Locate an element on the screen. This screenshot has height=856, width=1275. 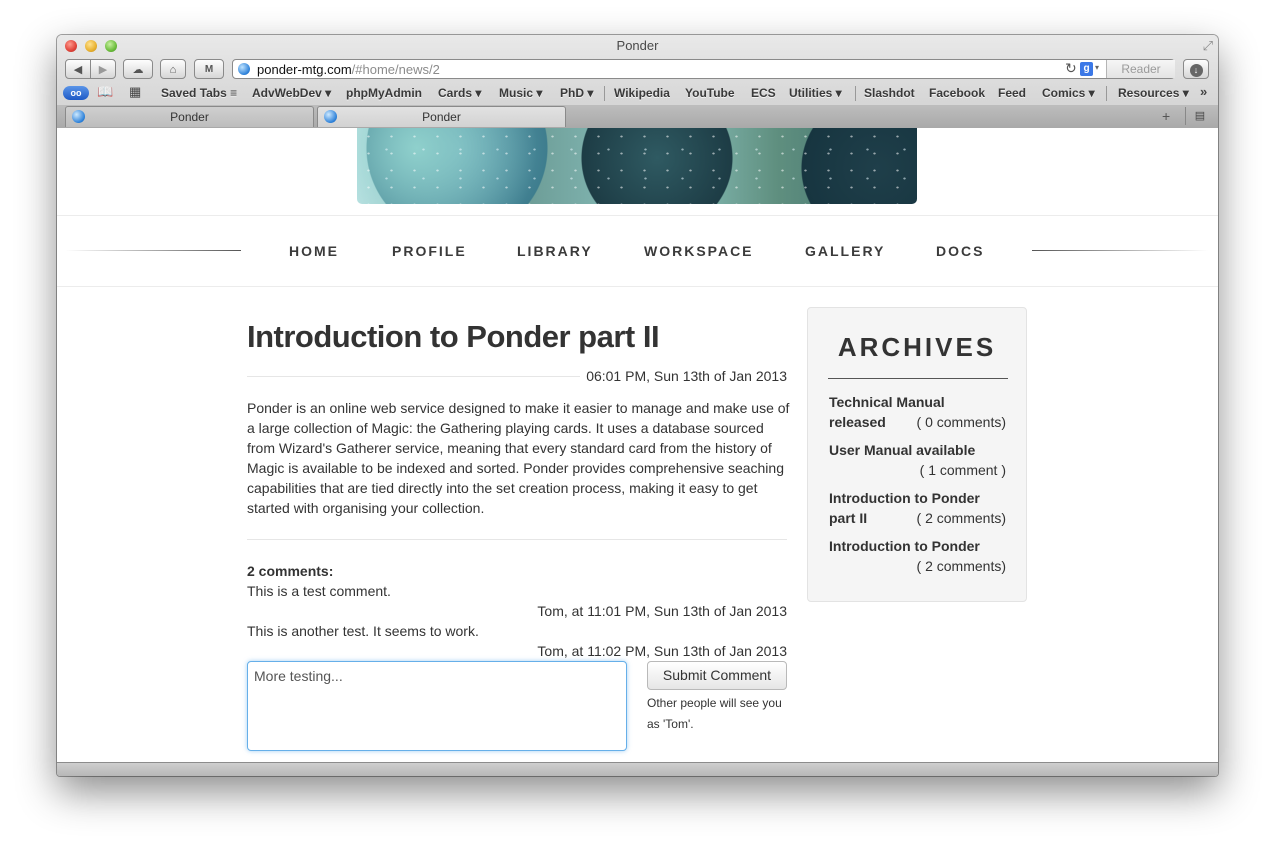
nav-docs: DOCS is located at coordinates (960, 251).